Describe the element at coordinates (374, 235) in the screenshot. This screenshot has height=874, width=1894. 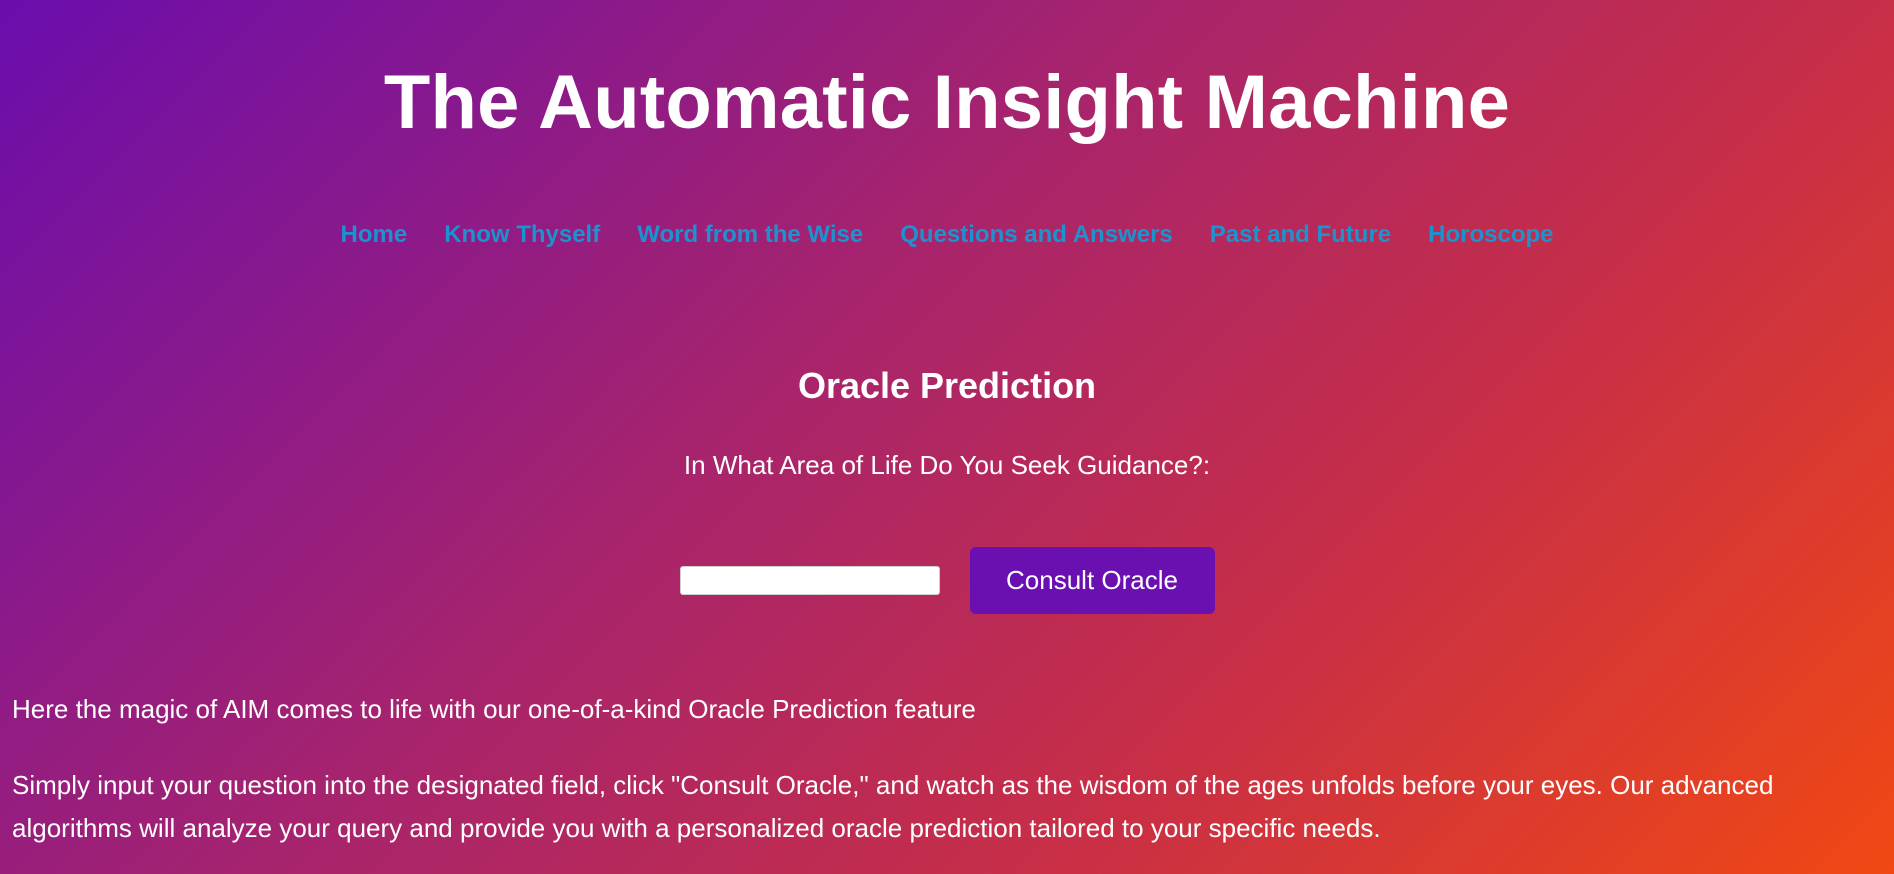
I see `nav-link-home: Home` at that location.